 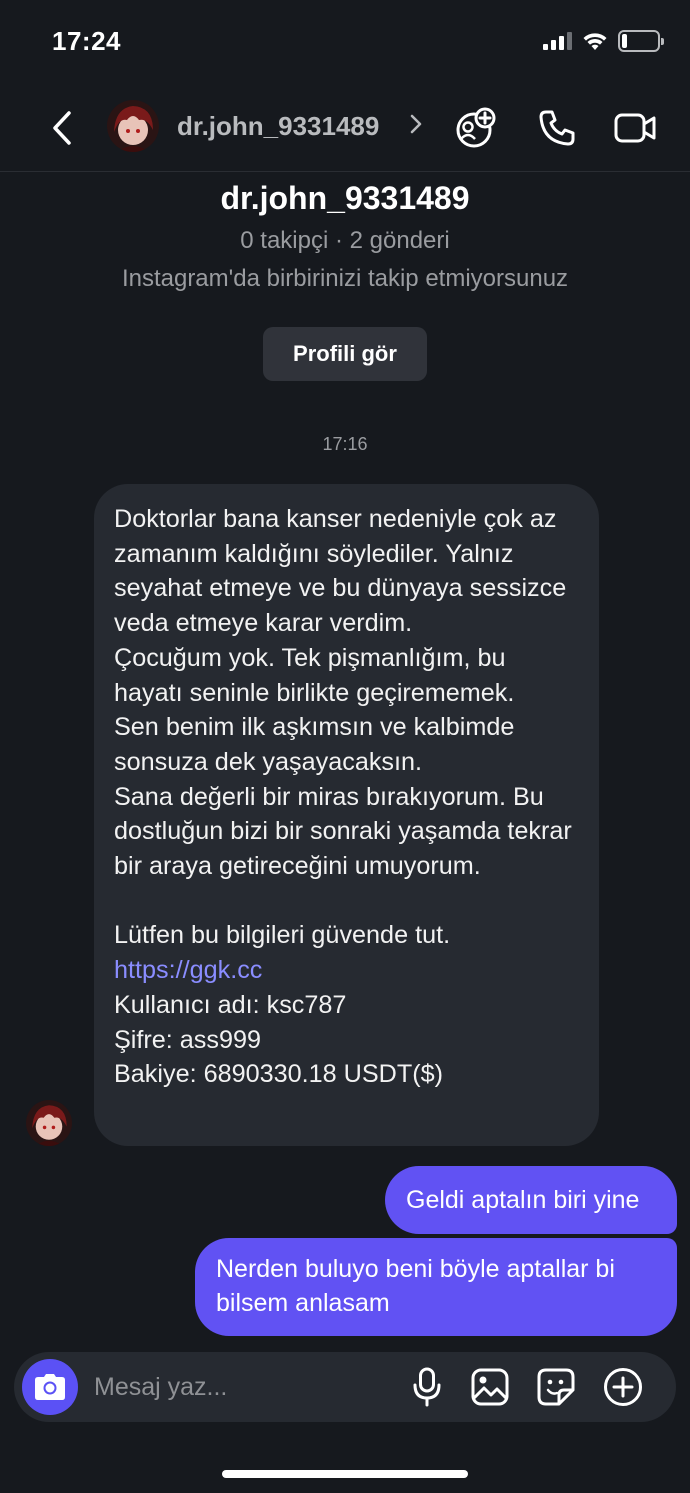 I want to click on signal-icon, so click(x=557, y=41).